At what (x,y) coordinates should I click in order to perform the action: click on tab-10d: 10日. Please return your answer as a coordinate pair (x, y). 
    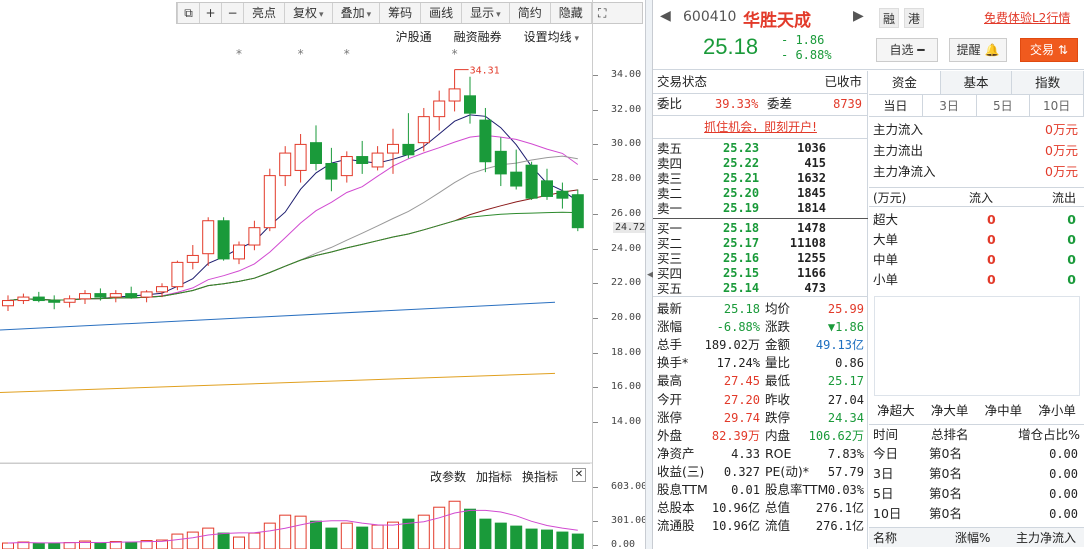
    Looking at the image, I should click on (1057, 105).